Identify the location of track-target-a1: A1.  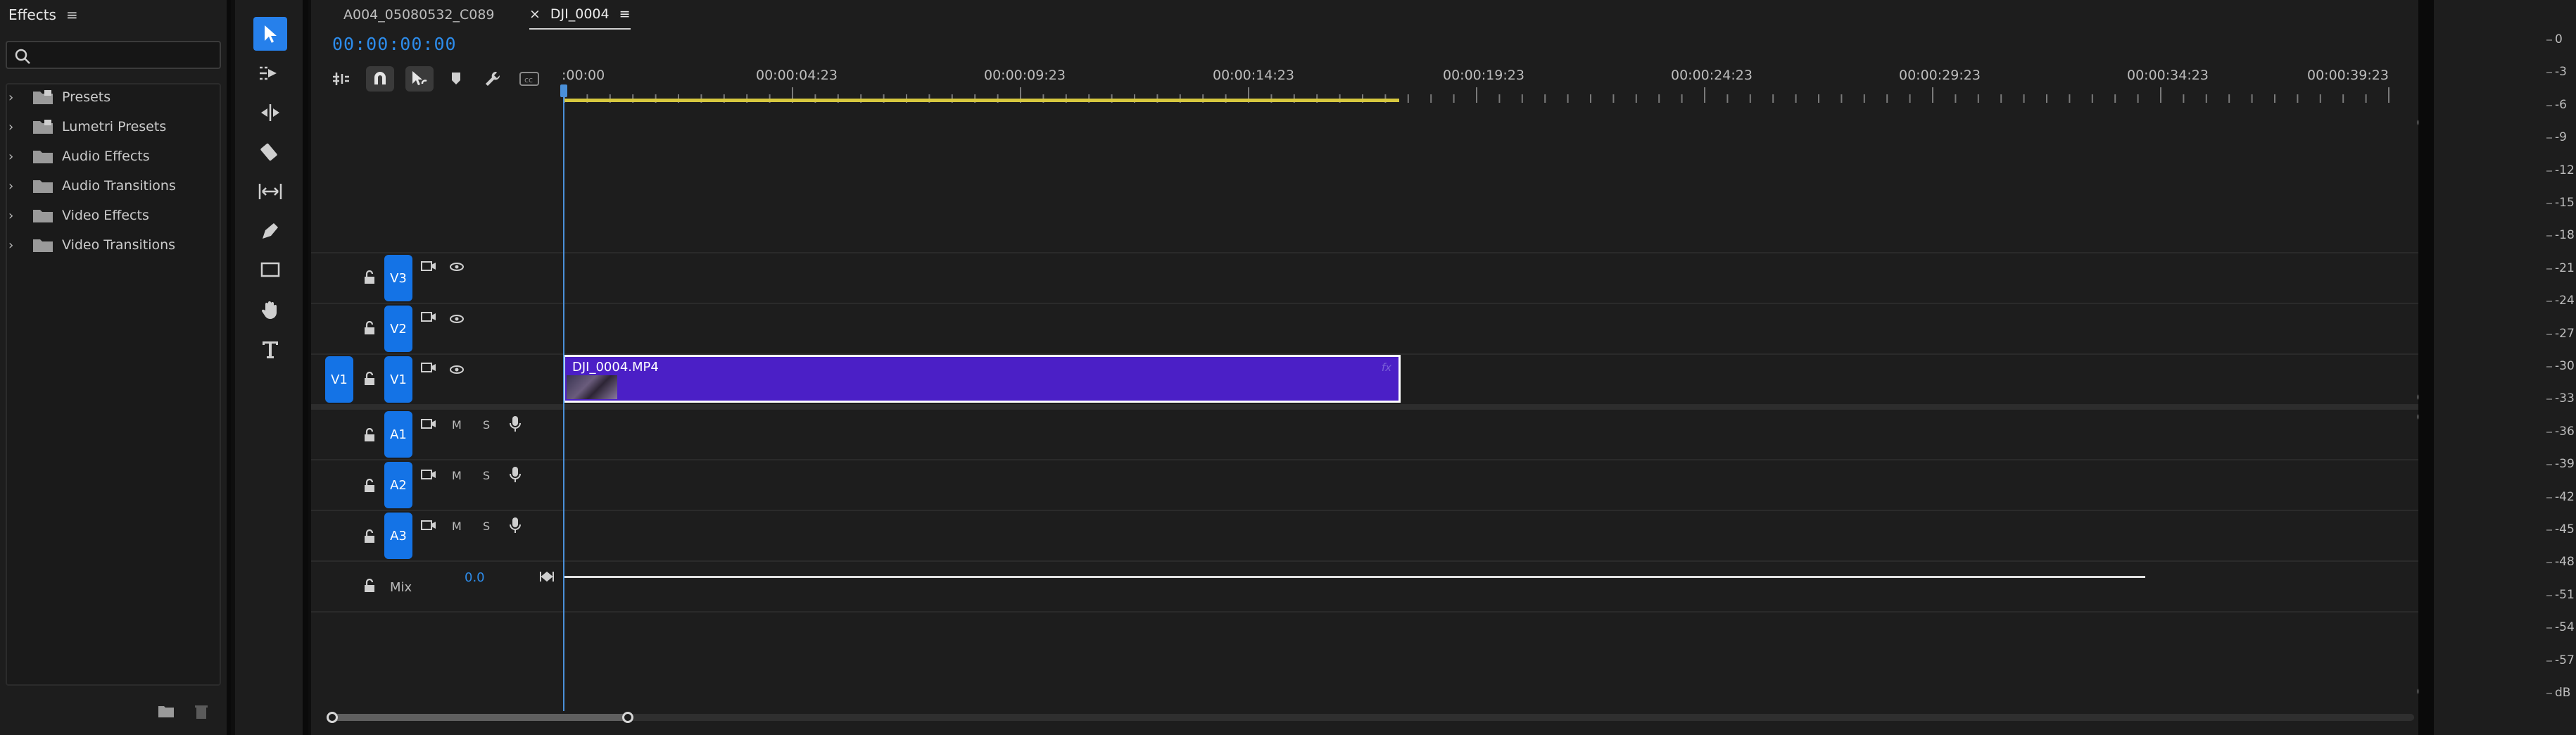
(398, 434).